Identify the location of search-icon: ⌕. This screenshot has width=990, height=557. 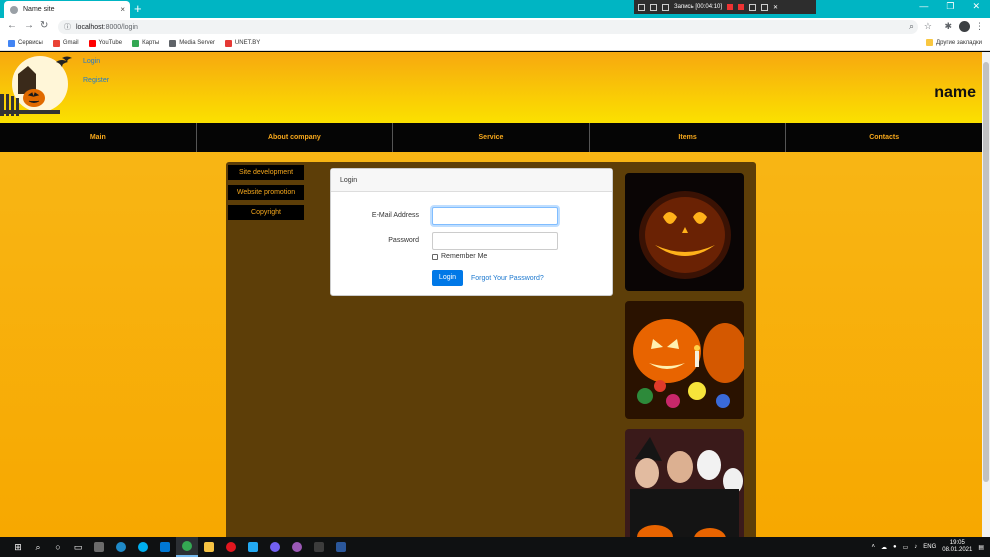
(38, 547).